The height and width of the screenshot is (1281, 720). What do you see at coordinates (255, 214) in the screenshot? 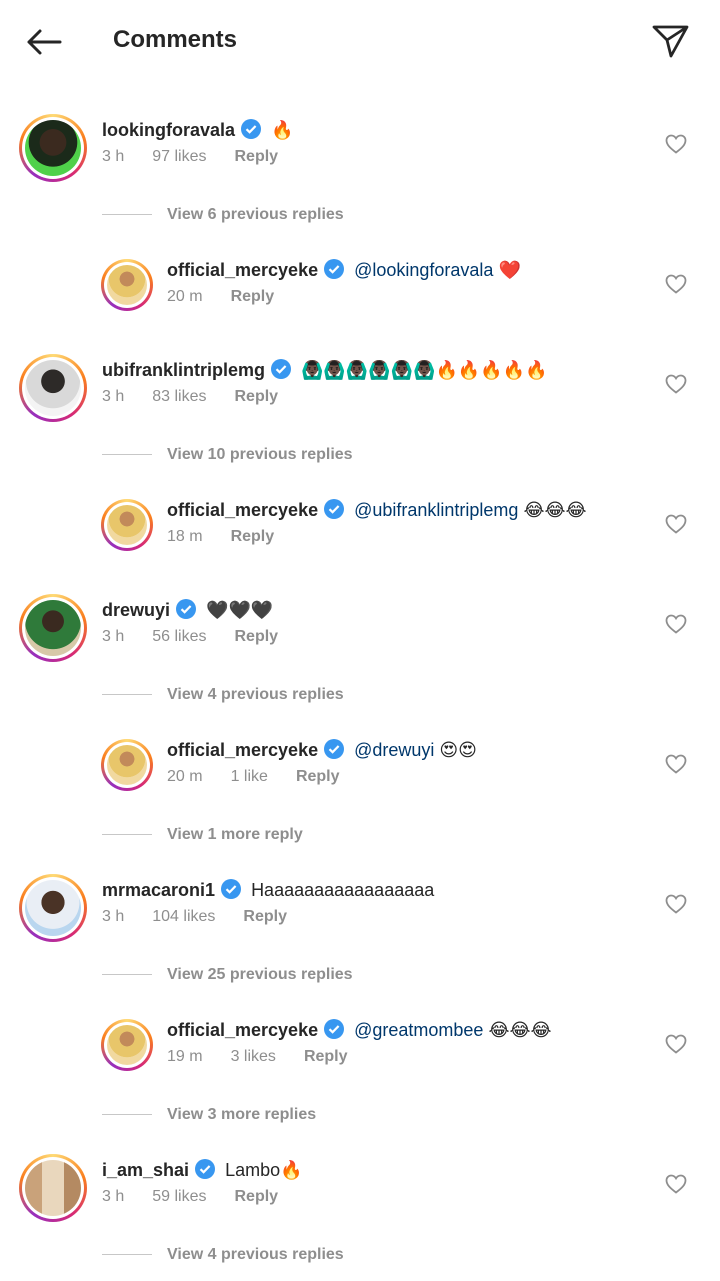
I see `view-replies-label: View 6 previous replies` at bounding box center [255, 214].